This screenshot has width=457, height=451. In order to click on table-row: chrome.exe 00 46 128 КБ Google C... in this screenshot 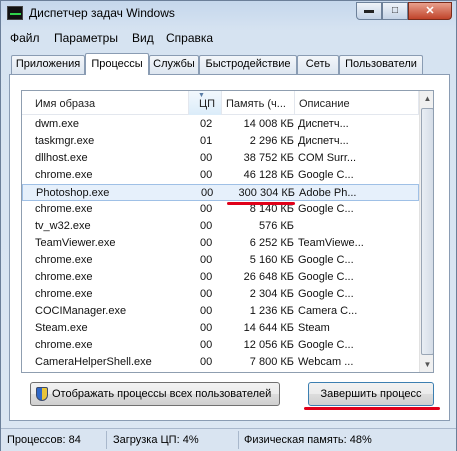, I will do `click(220, 175)`.